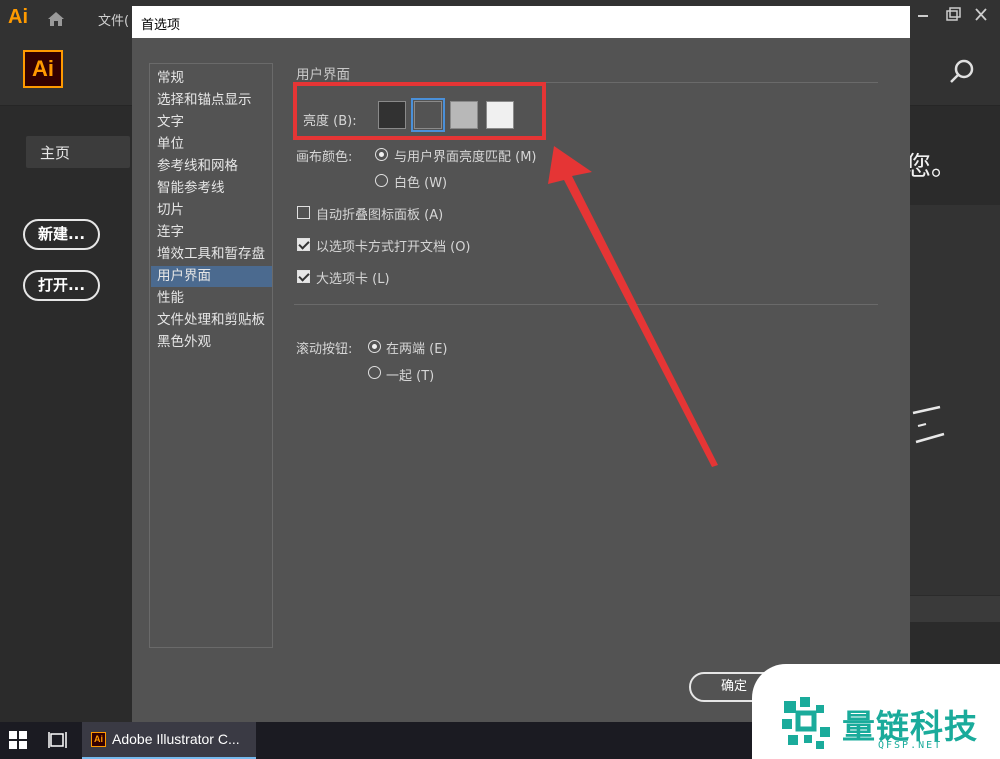 The image size is (1000, 759). What do you see at coordinates (211, 232) in the screenshot?
I see `nav-item-hyphenation: 连字` at bounding box center [211, 232].